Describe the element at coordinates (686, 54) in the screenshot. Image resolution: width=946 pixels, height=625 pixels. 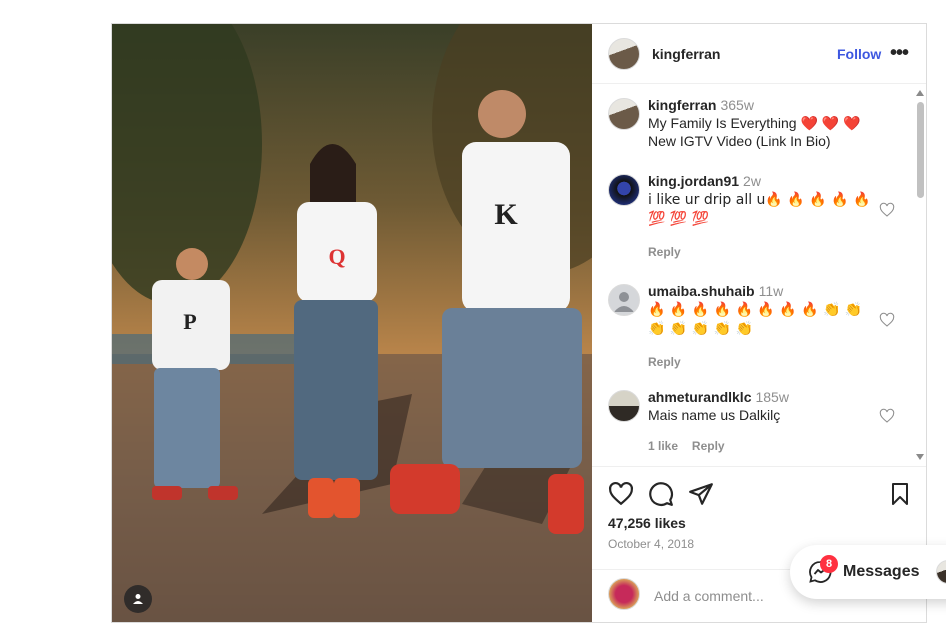
I see `author-username: kingferran` at that location.